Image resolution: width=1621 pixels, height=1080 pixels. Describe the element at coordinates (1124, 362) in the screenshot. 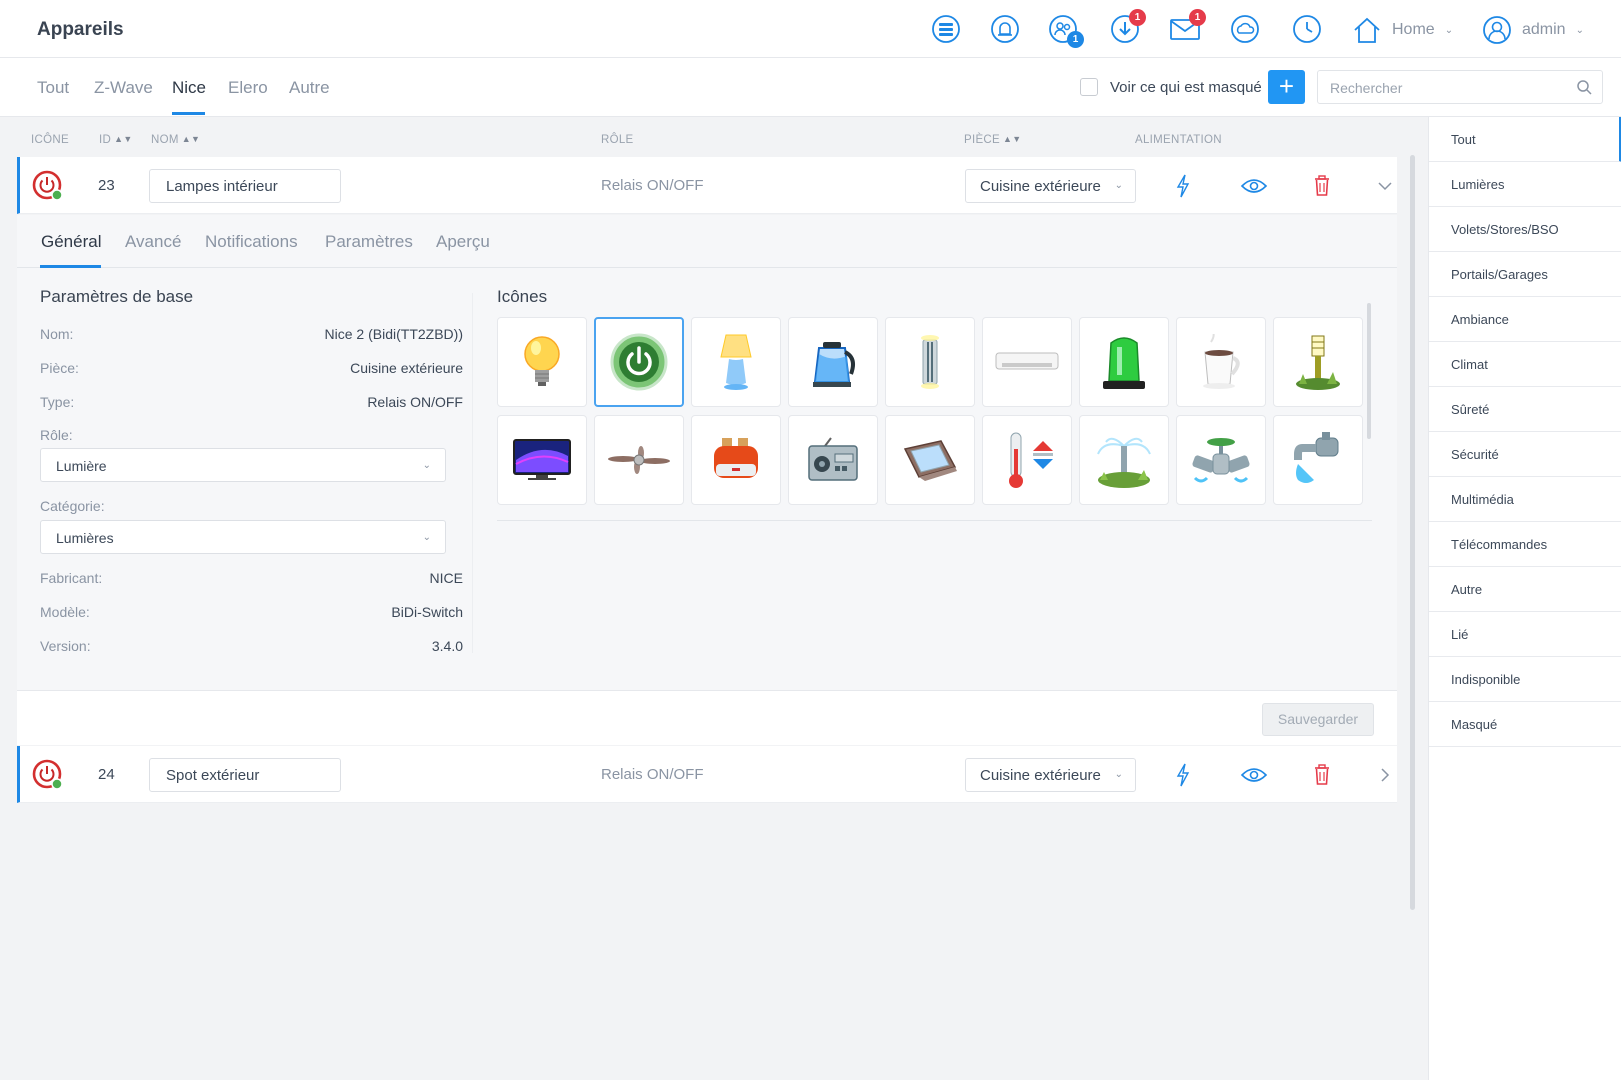

I see `icon-option-alarm-beacon` at that location.